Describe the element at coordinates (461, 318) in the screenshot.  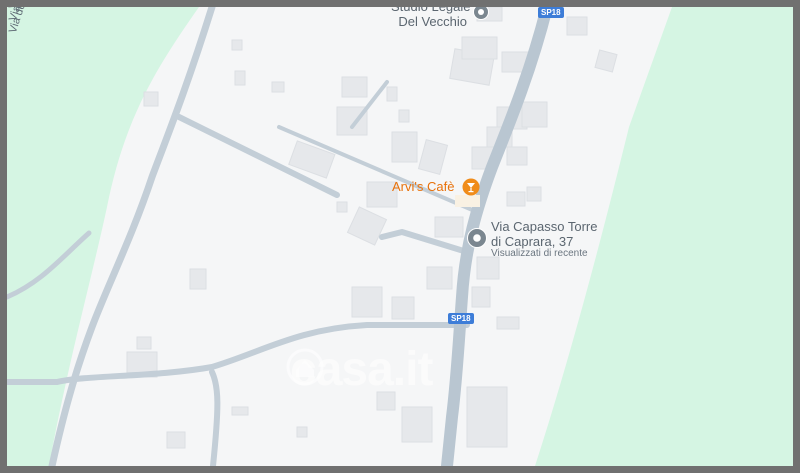
I see `road-shield-sp18-bottom: SP18` at that location.